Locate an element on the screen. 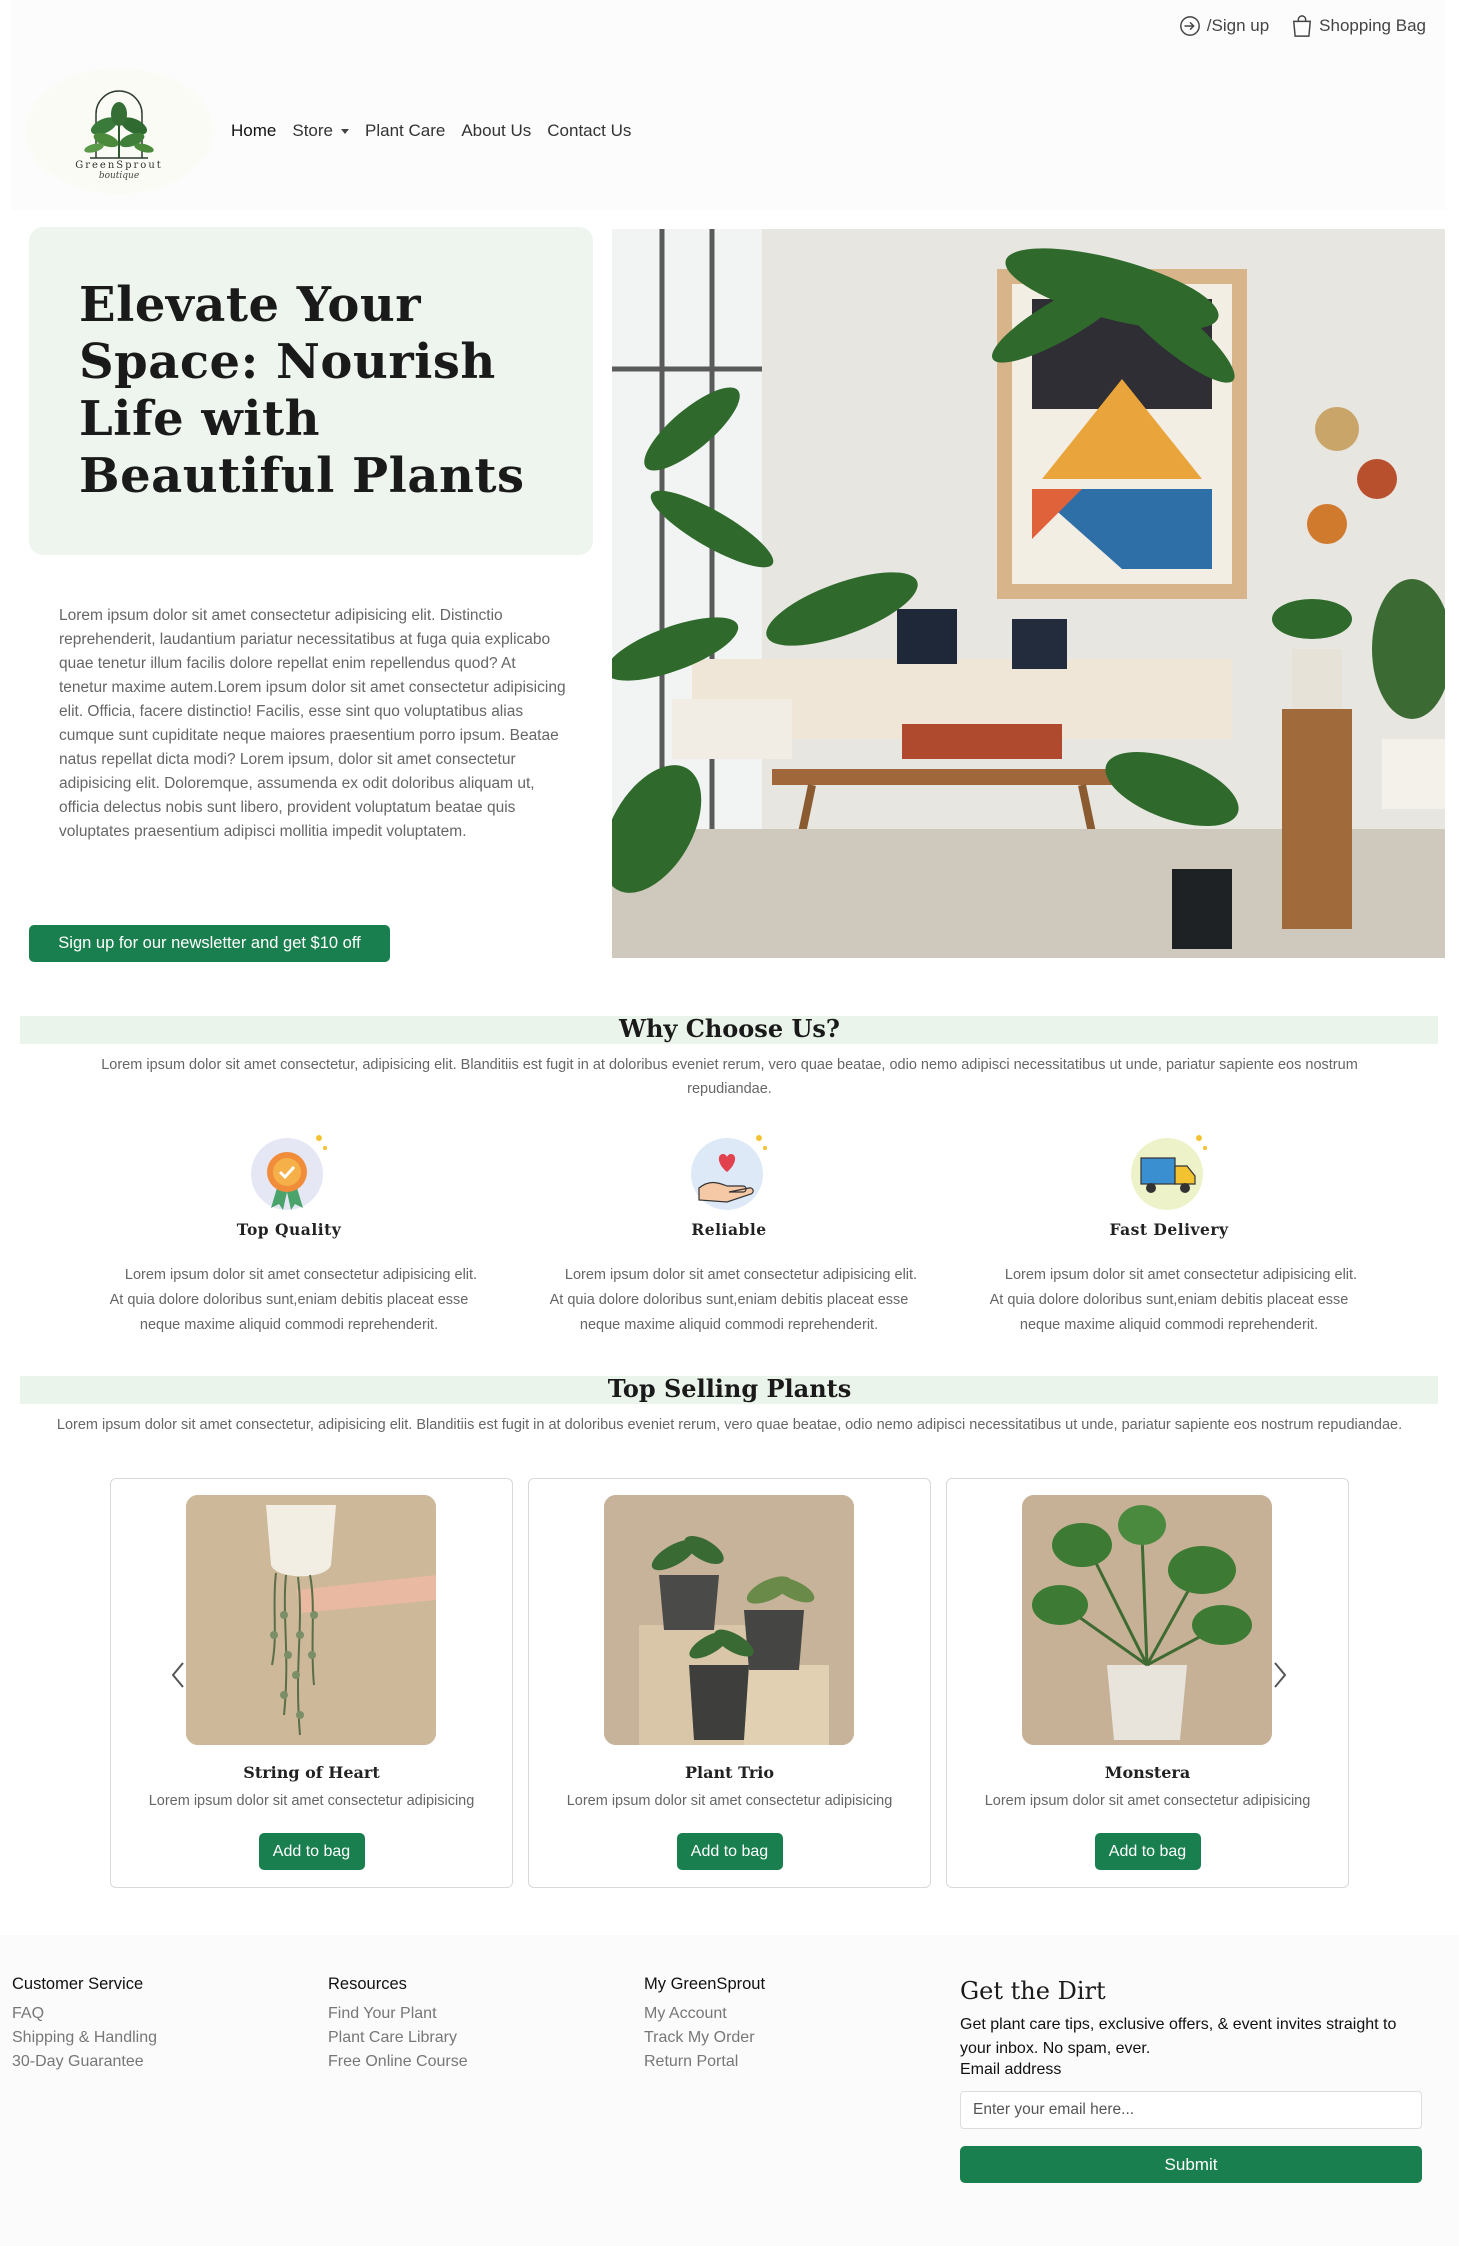 The image size is (1459, 2246). site-logo: GreenSprout boutique is located at coordinates (119, 131).